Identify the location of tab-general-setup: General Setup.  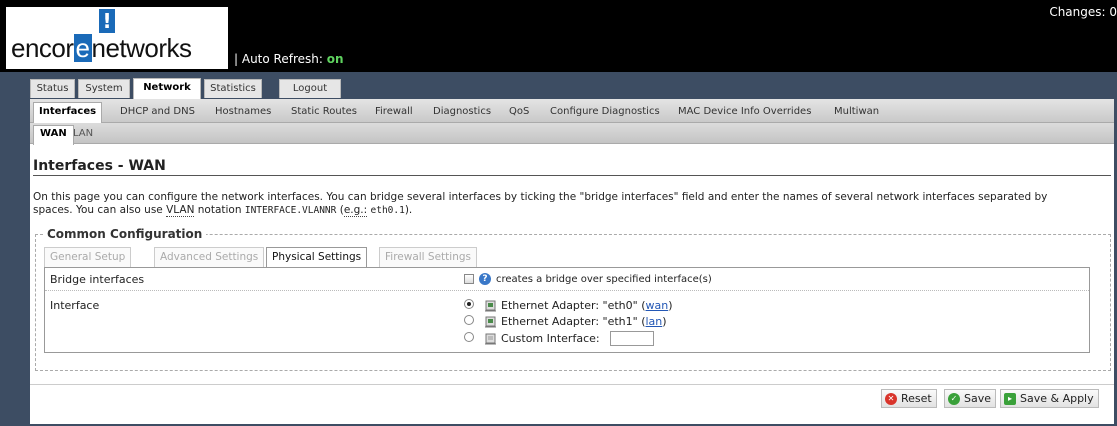
(88, 257).